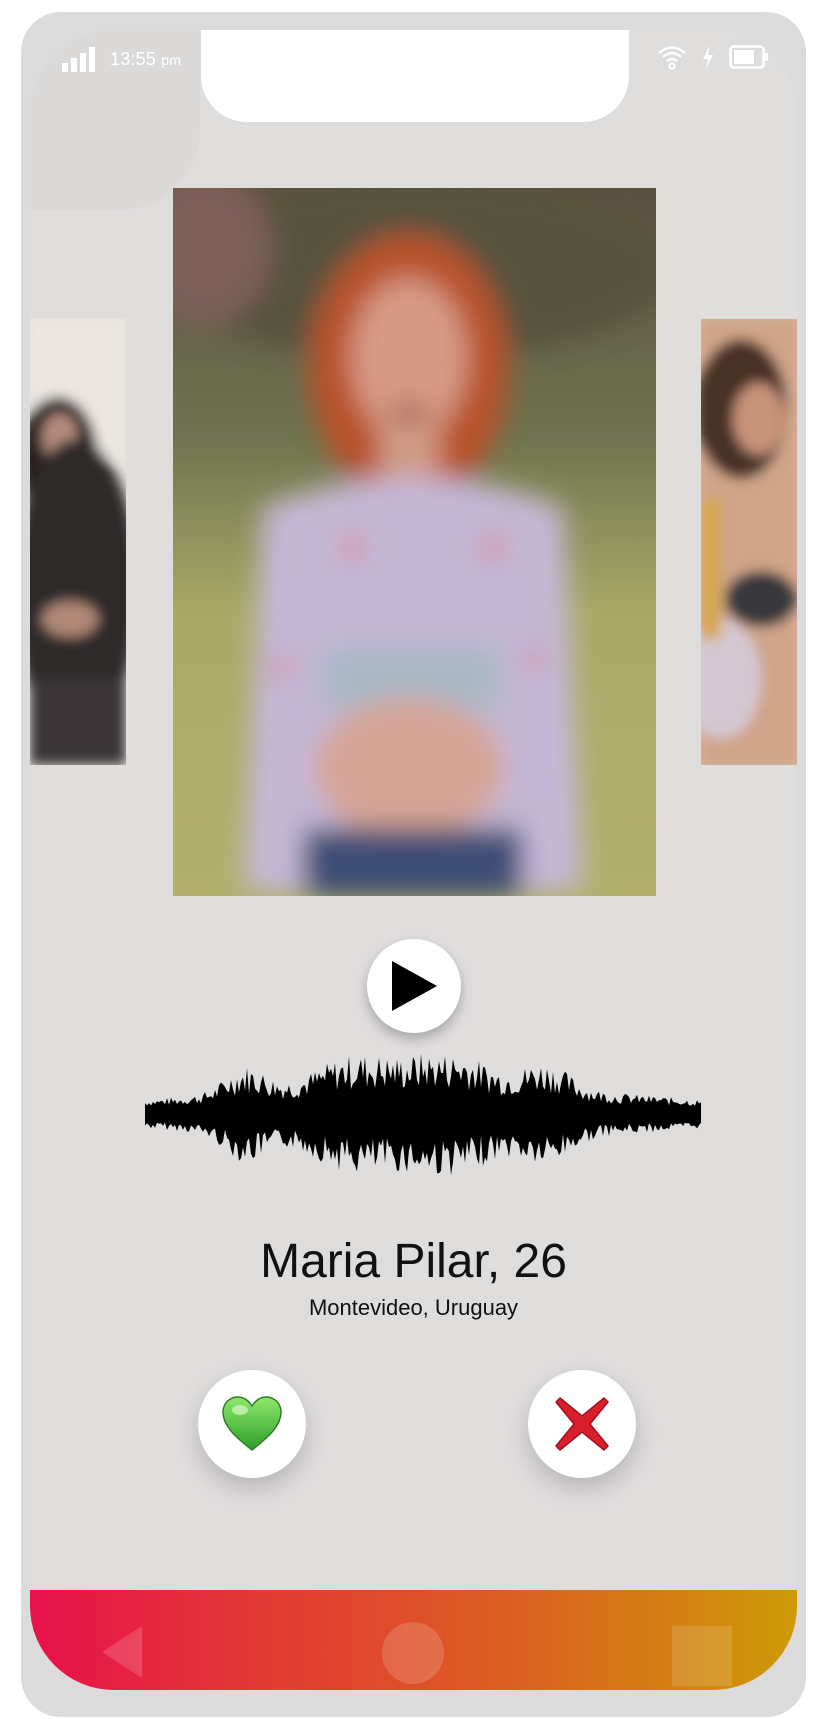 The image size is (825, 1719). Describe the element at coordinates (708, 57) in the screenshot. I see `charging-icon` at that location.